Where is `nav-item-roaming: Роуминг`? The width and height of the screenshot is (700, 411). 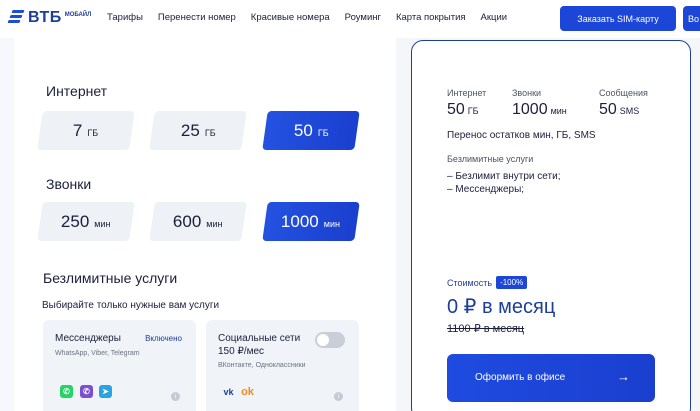 nav-item-roaming: Роуминг is located at coordinates (363, 17).